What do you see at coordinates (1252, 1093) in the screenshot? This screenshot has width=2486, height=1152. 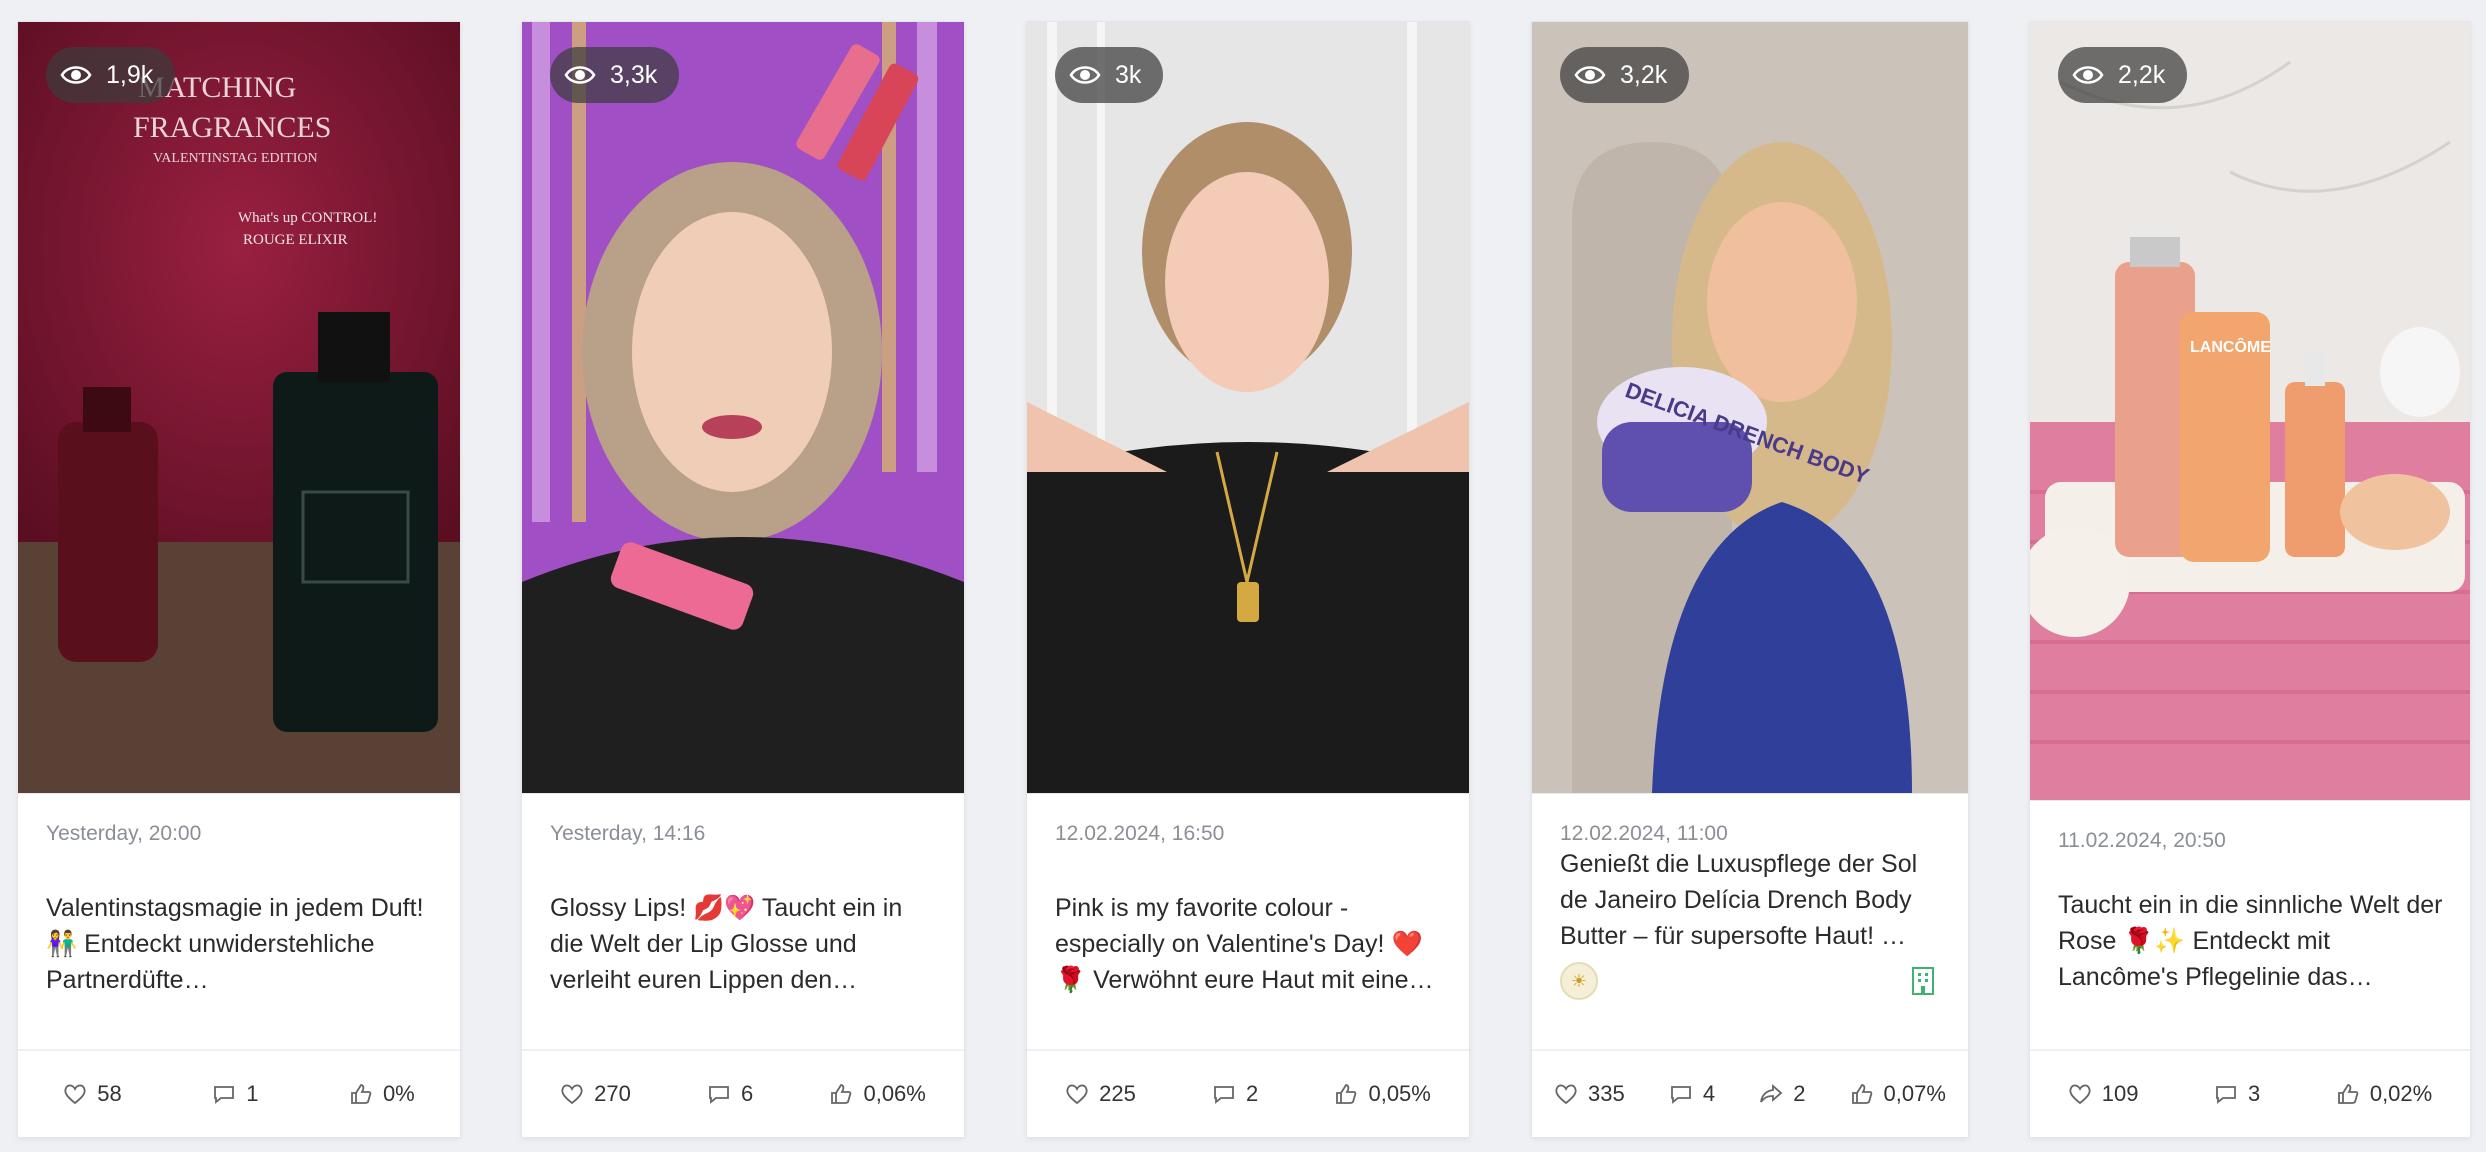 I see `comments-count: 2` at bounding box center [1252, 1093].